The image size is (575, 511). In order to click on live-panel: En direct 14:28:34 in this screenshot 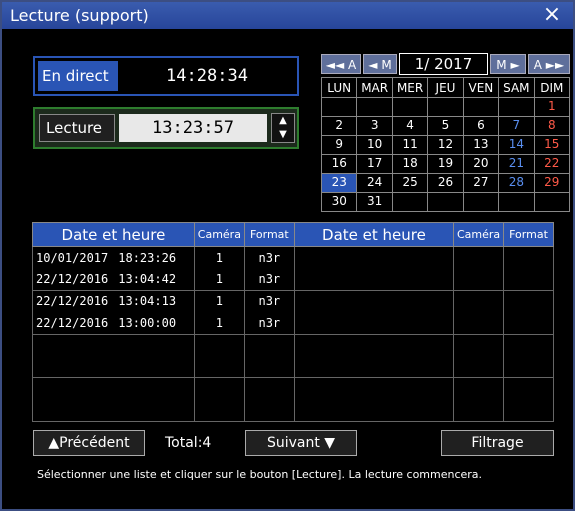, I will do `click(166, 76)`.